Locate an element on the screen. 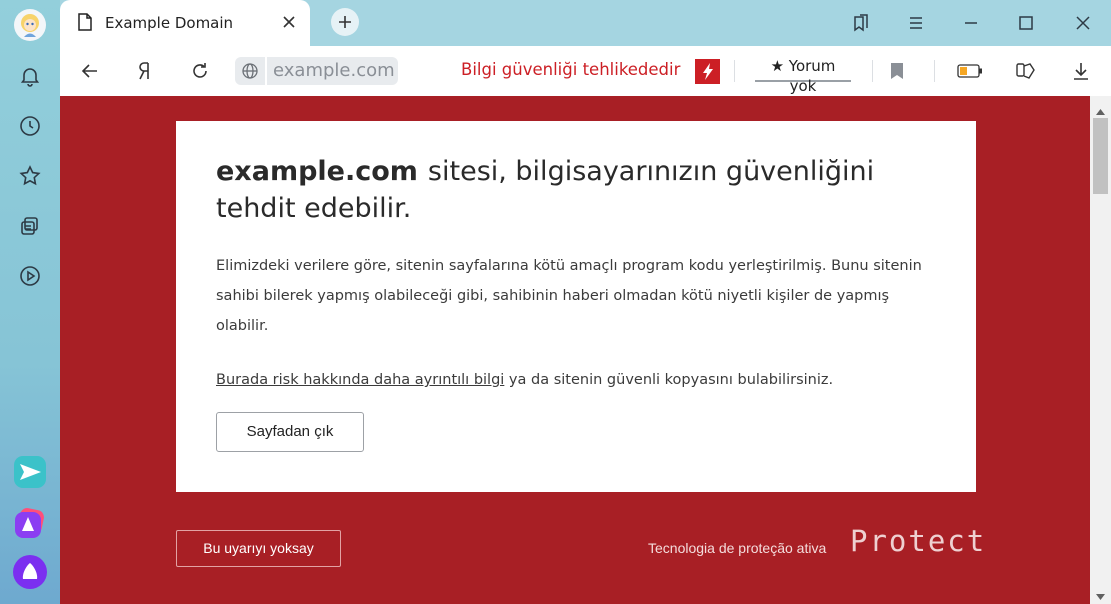  leave-page-button: Sayfadan çık is located at coordinates (290, 432).